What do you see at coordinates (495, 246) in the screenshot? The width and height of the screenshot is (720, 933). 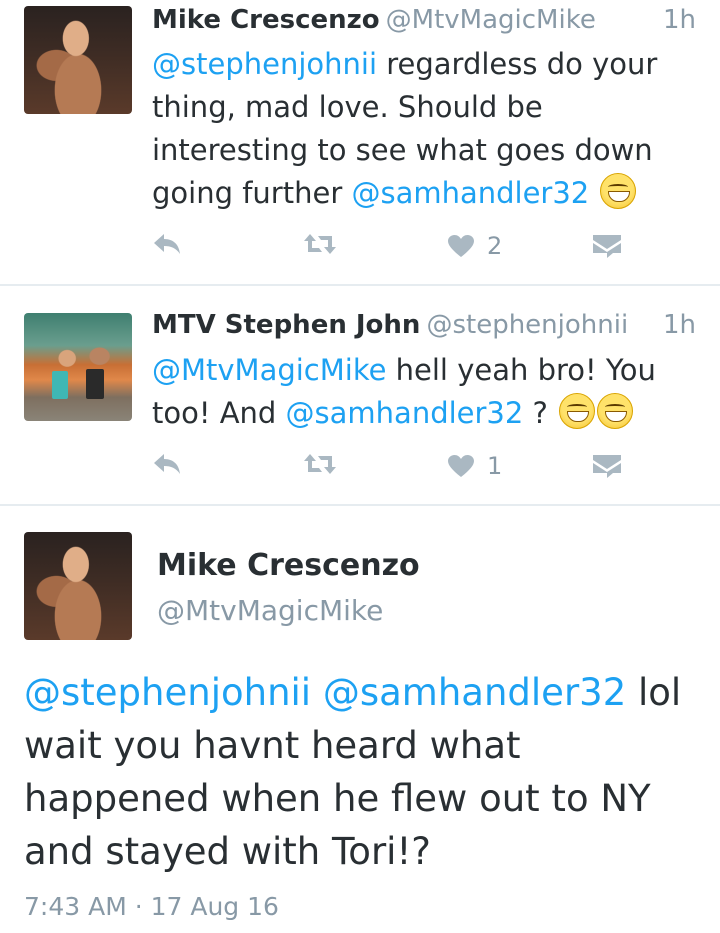 I see `like-count: 2` at bounding box center [495, 246].